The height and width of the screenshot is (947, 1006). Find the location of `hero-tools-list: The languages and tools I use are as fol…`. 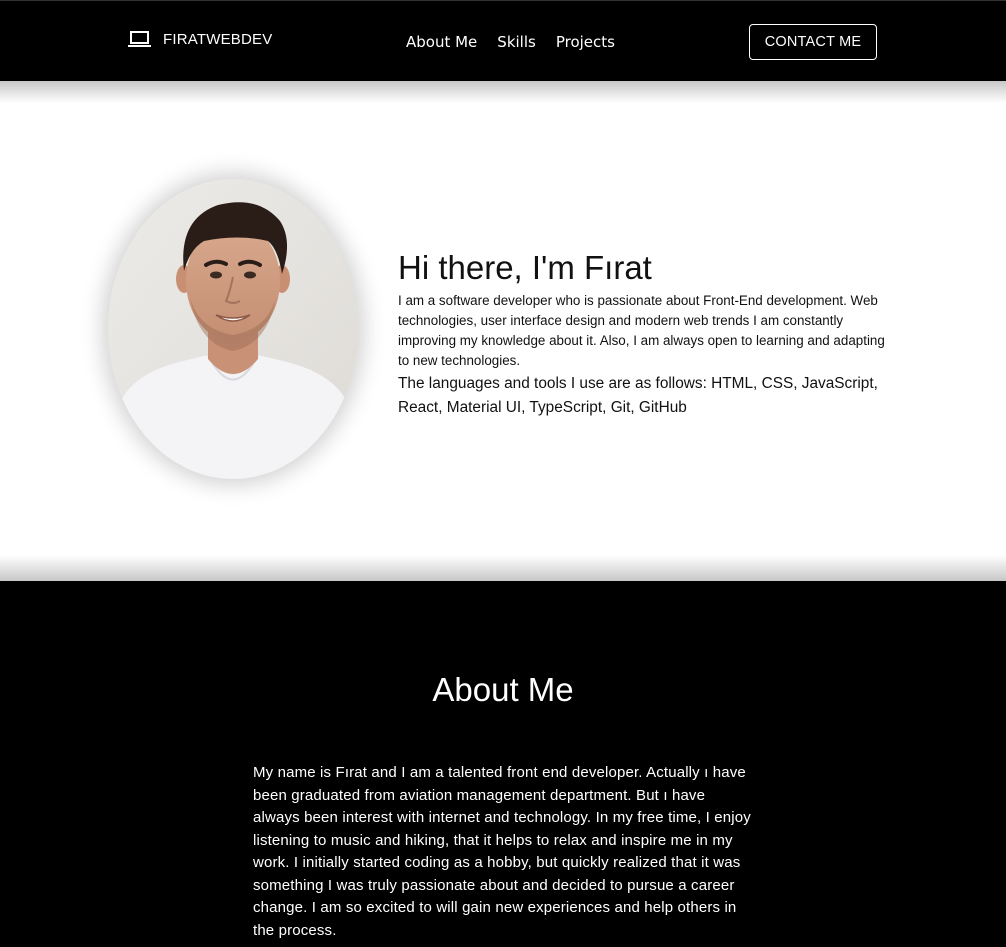

hero-tools-list: The languages and tools I use are as fol… is located at coordinates (638, 395).